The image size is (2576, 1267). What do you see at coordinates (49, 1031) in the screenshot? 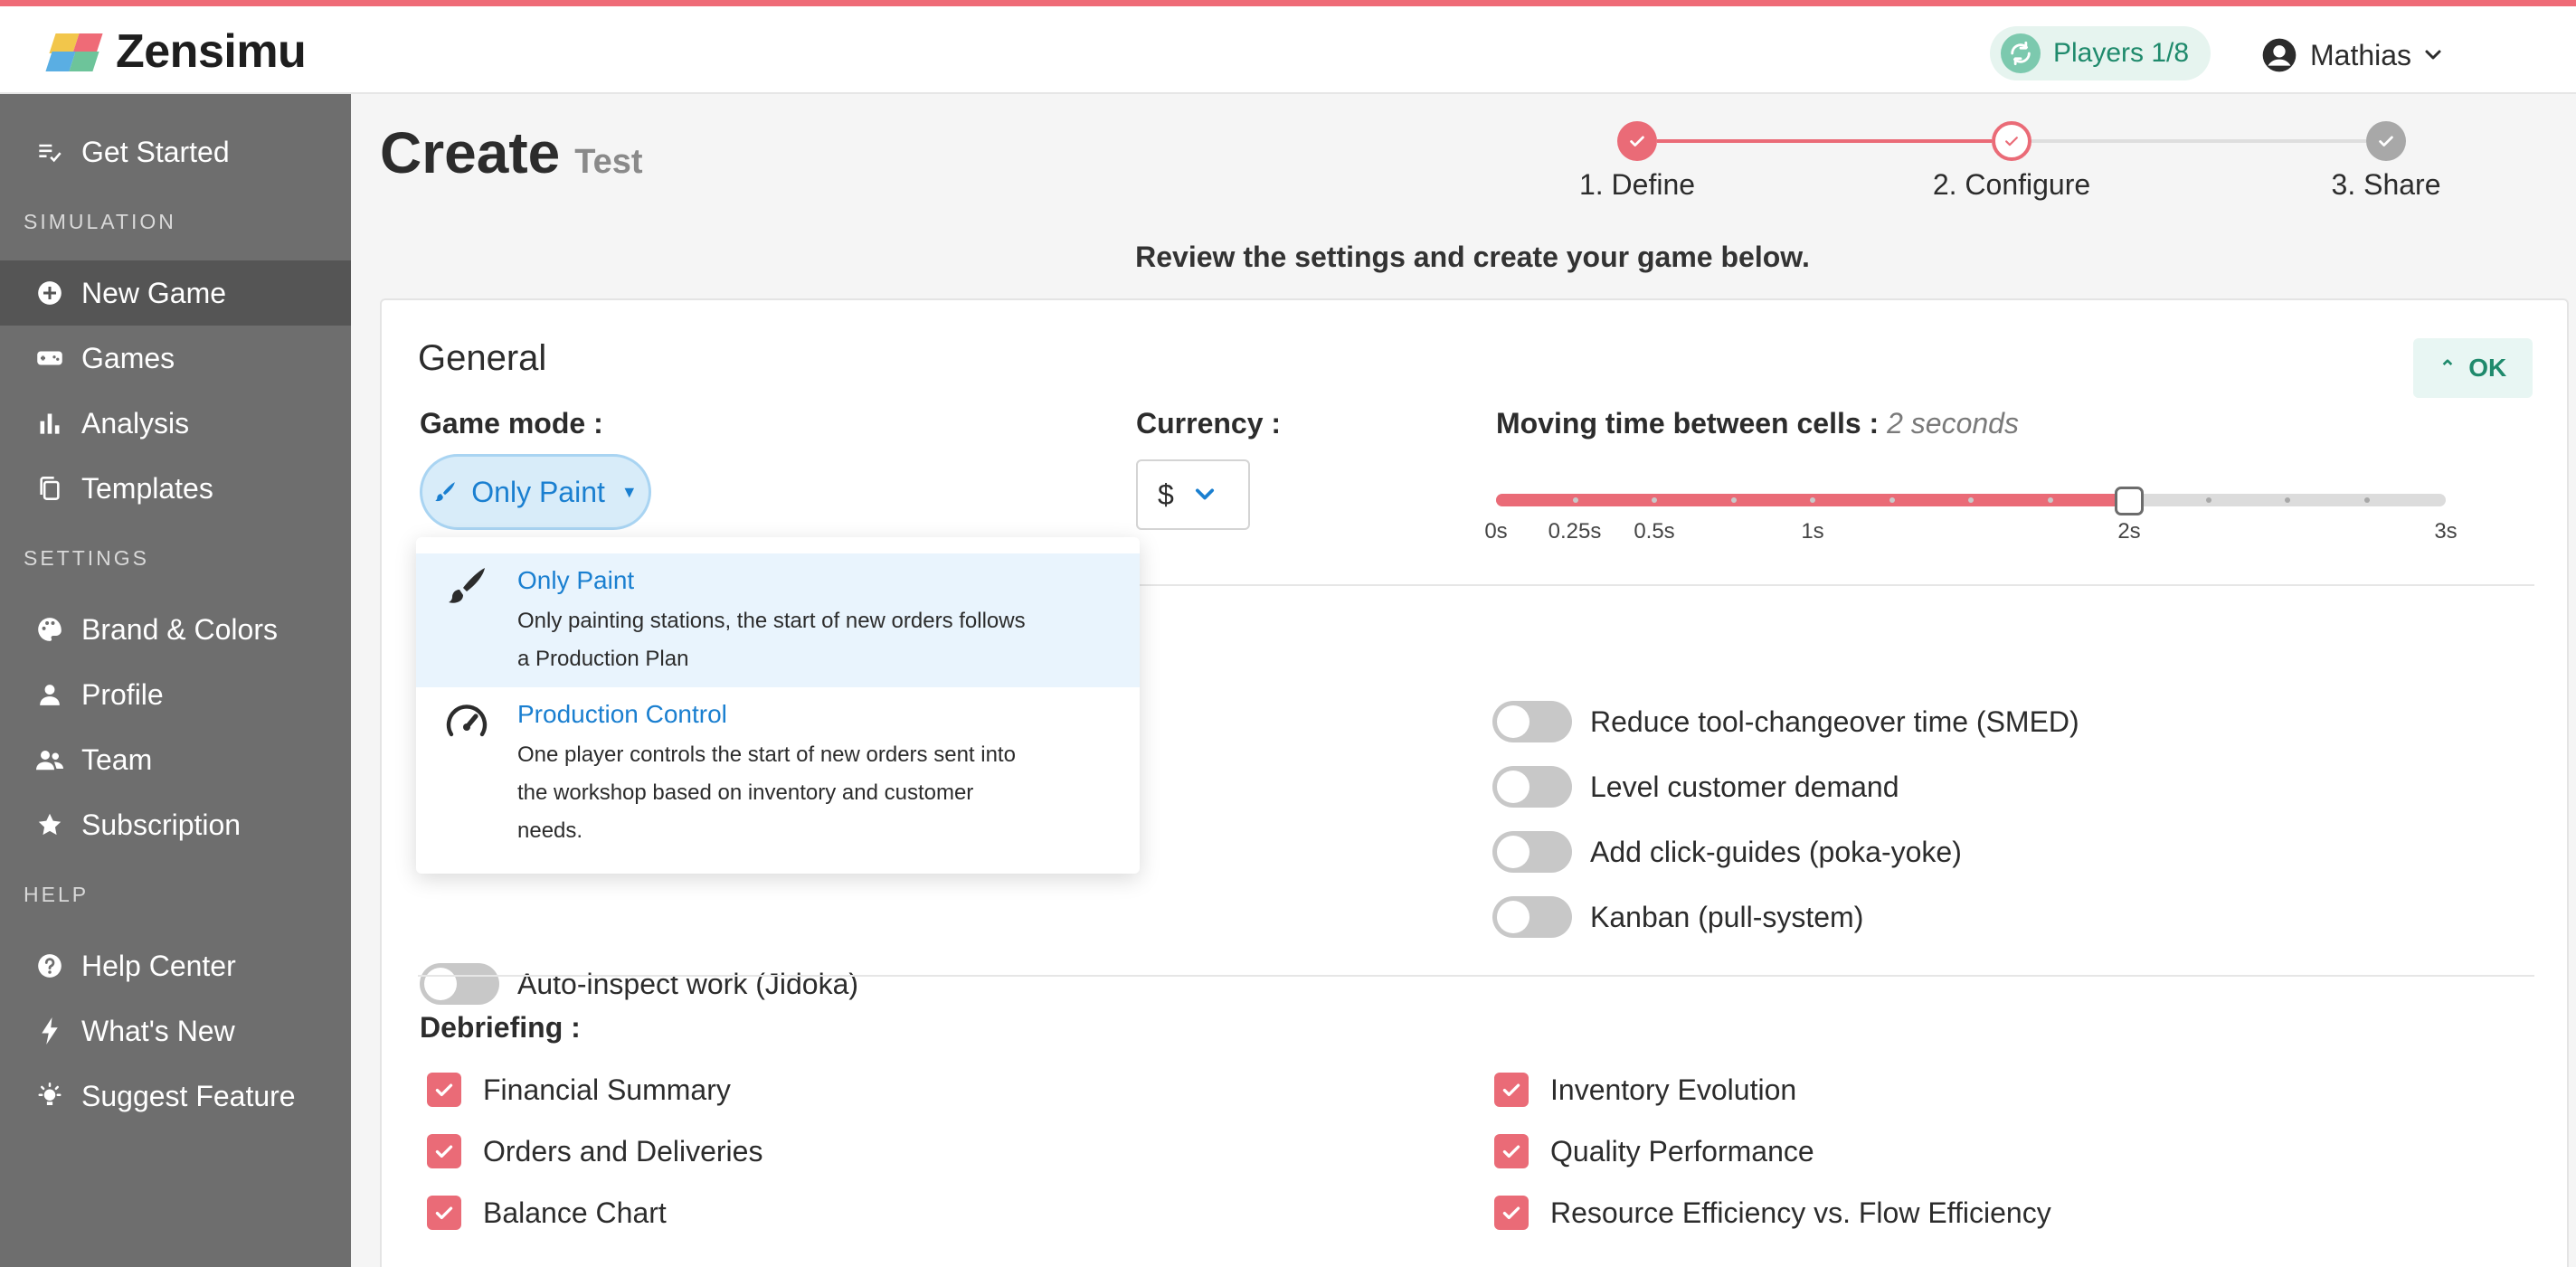
I see `bolt-icon` at bounding box center [49, 1031].